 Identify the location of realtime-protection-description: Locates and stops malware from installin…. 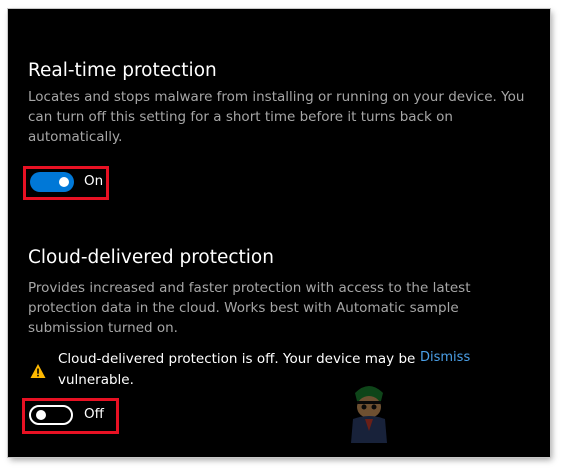
(276, 117).